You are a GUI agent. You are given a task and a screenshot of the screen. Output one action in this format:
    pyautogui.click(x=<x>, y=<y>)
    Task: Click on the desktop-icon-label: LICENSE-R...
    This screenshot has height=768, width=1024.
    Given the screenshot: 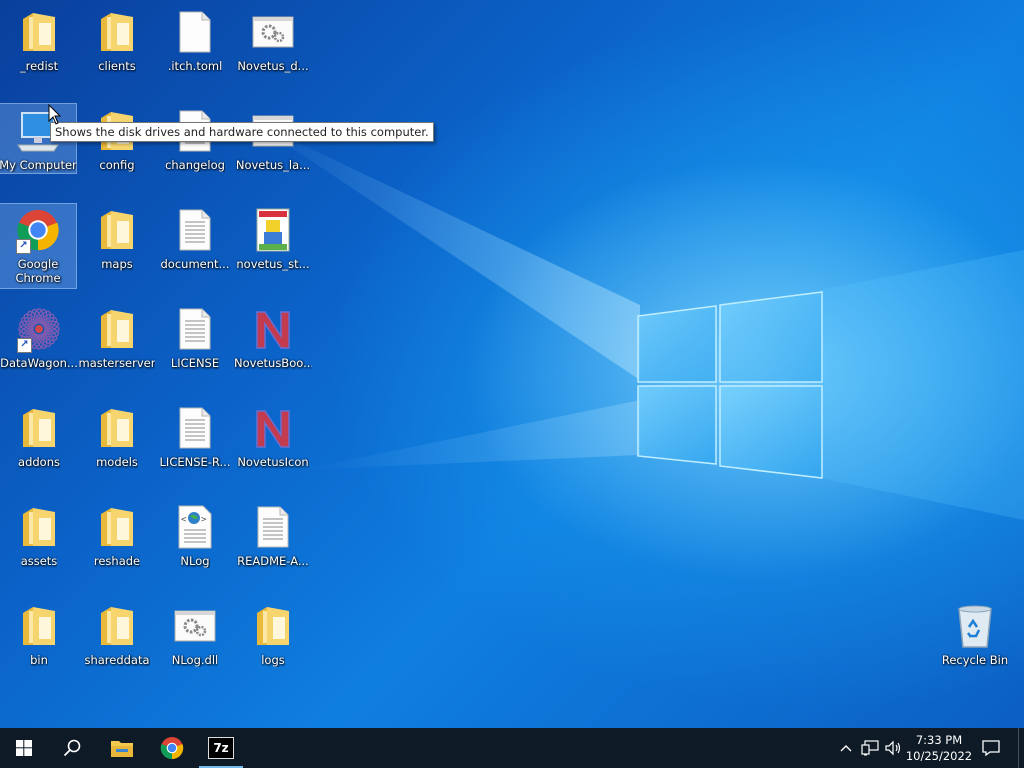 What is the action you would take?
    pyautogui.click(x=195, y=462)
    